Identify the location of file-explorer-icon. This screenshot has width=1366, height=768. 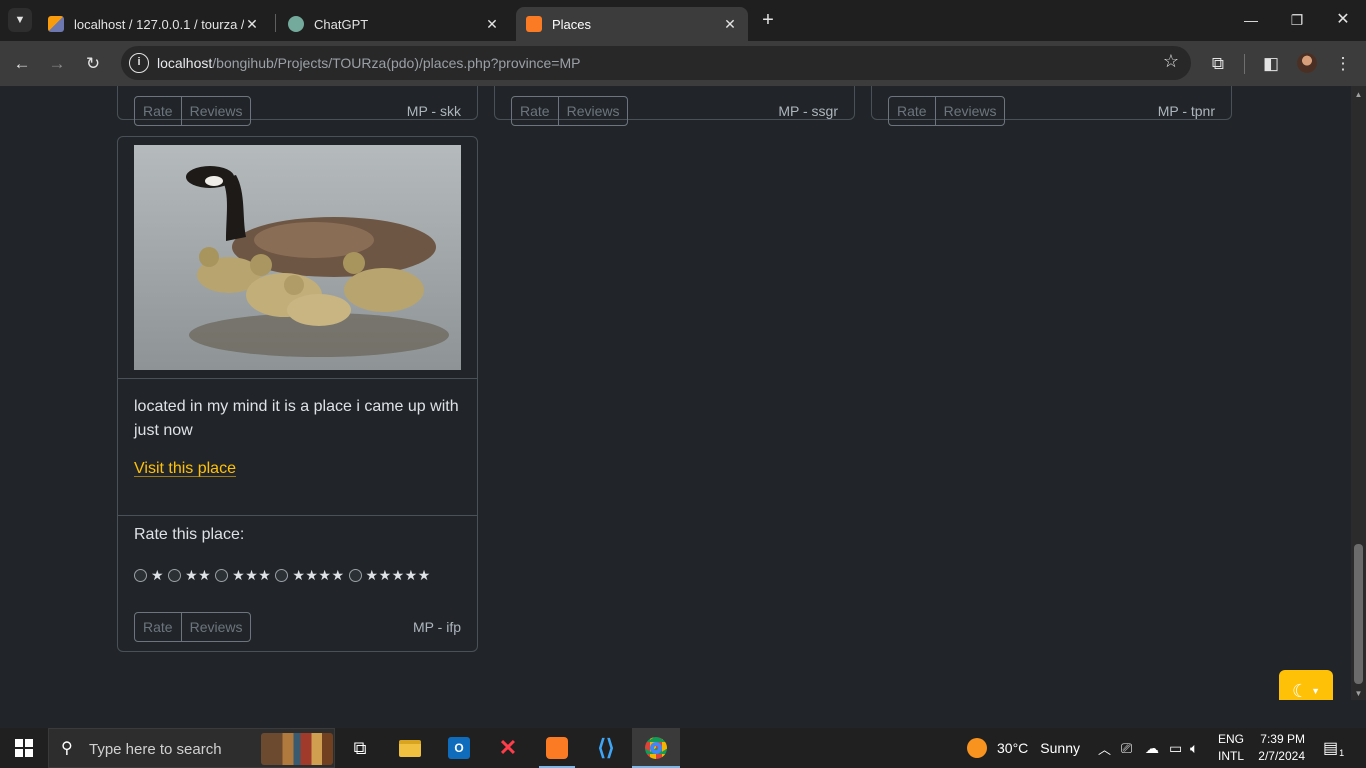
(410, 748).